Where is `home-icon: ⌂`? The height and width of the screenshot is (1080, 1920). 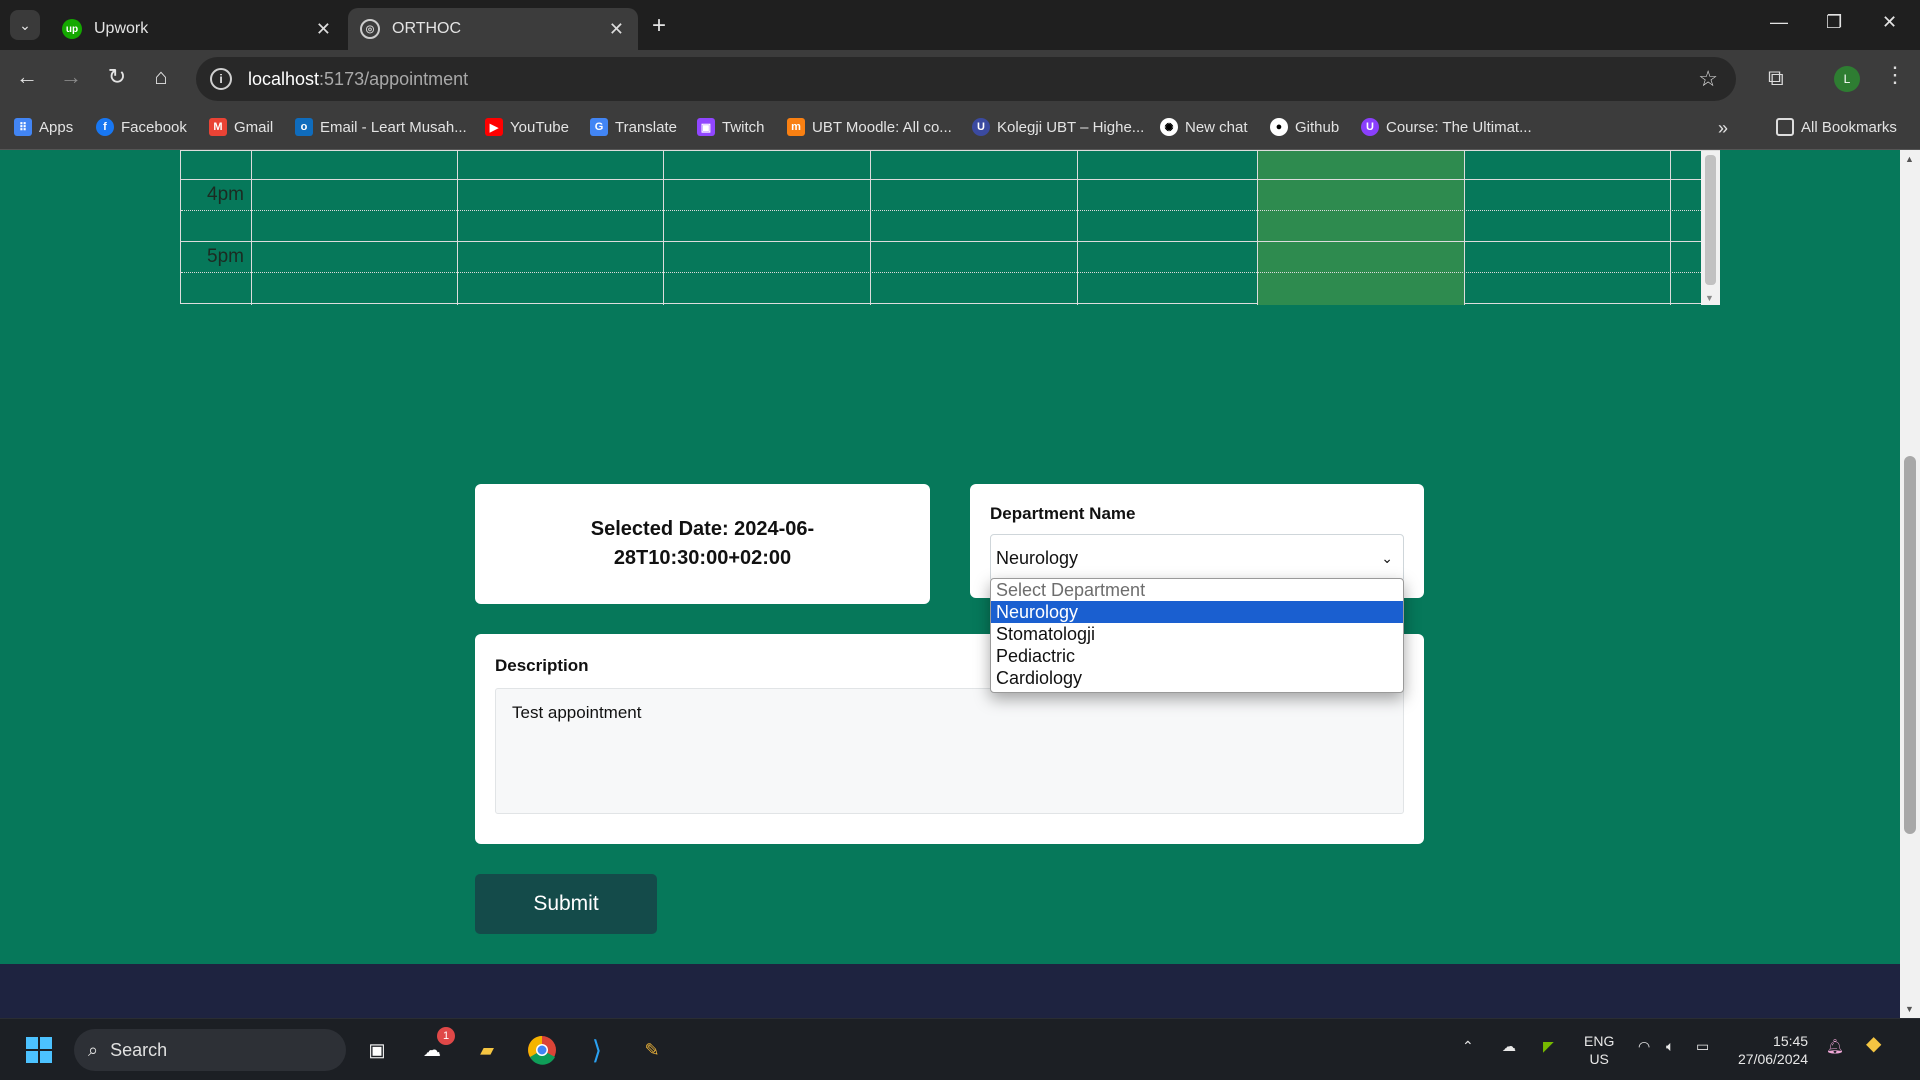 home-icon: ⌂ is located at coordinates (161, 77).